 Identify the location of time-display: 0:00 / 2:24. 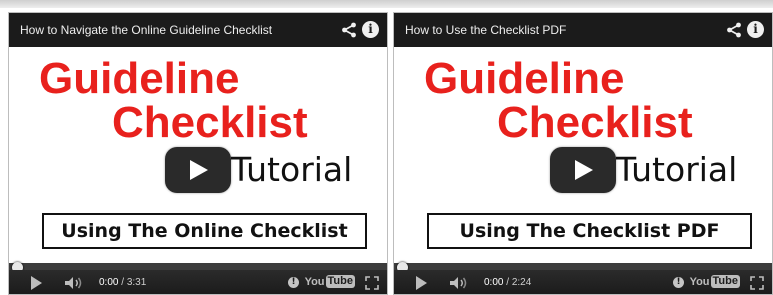
(507, 282).